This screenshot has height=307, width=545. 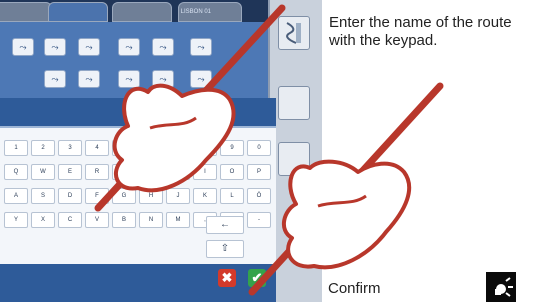 What do you see at coordinates (151, 148) in the screenshot?
I see `key: 6` at bounding box center [151, 148].